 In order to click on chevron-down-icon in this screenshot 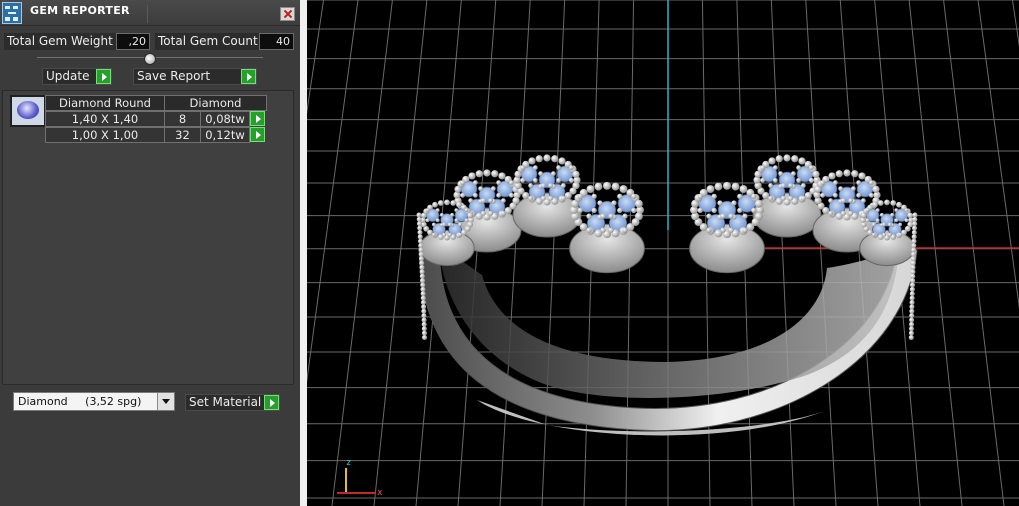, I will do `click(165, 401)`.